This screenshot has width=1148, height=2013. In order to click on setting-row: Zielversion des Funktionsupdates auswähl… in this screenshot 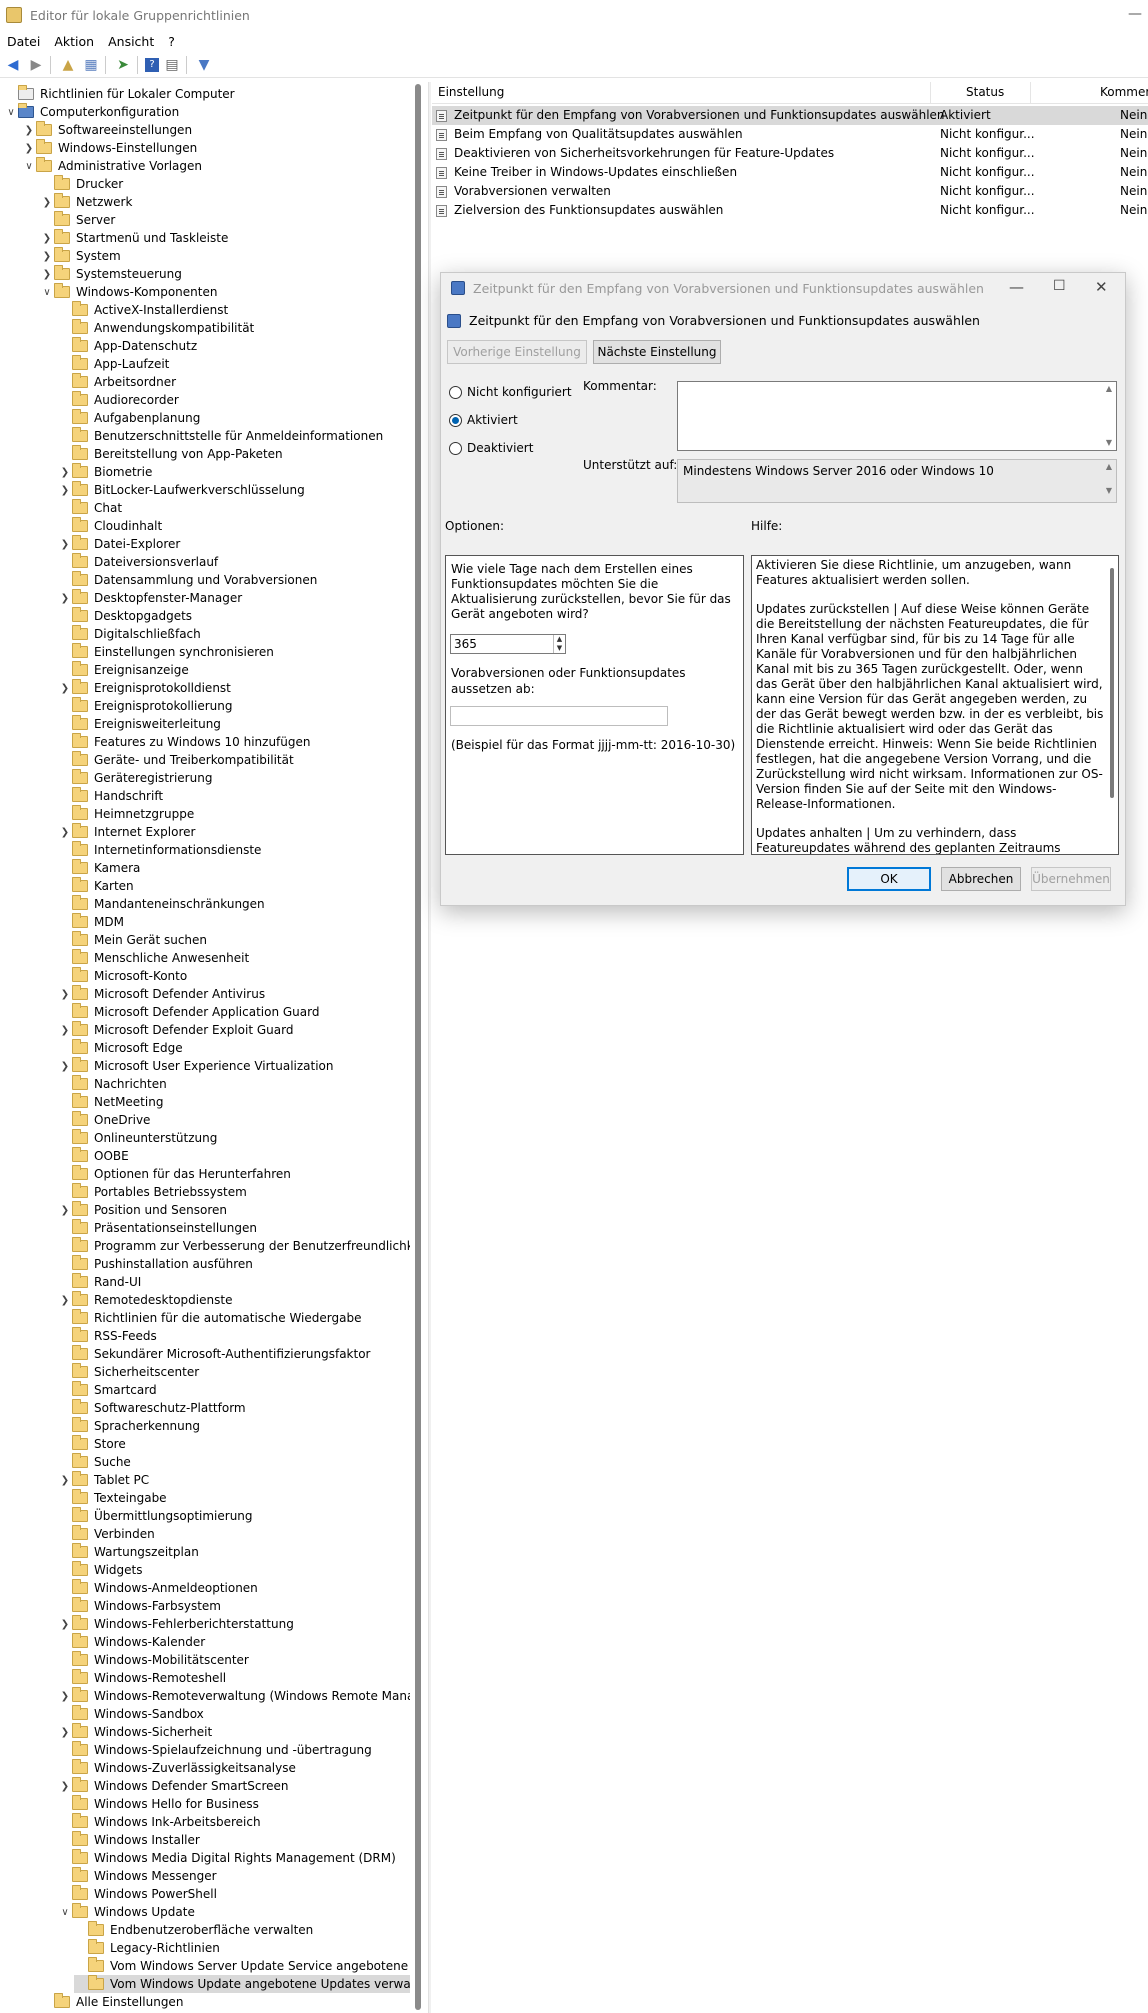, I will do `click(790, 210)`.